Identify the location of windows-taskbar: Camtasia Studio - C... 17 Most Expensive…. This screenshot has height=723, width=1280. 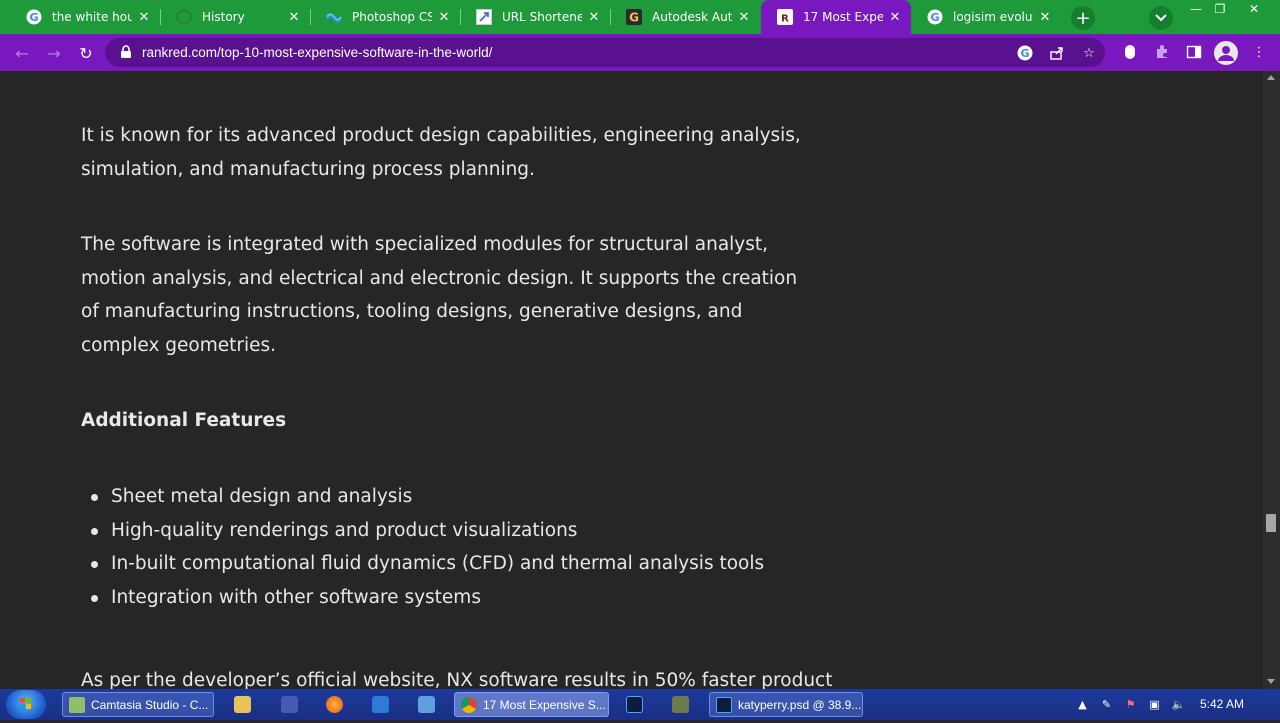
(640, 704).